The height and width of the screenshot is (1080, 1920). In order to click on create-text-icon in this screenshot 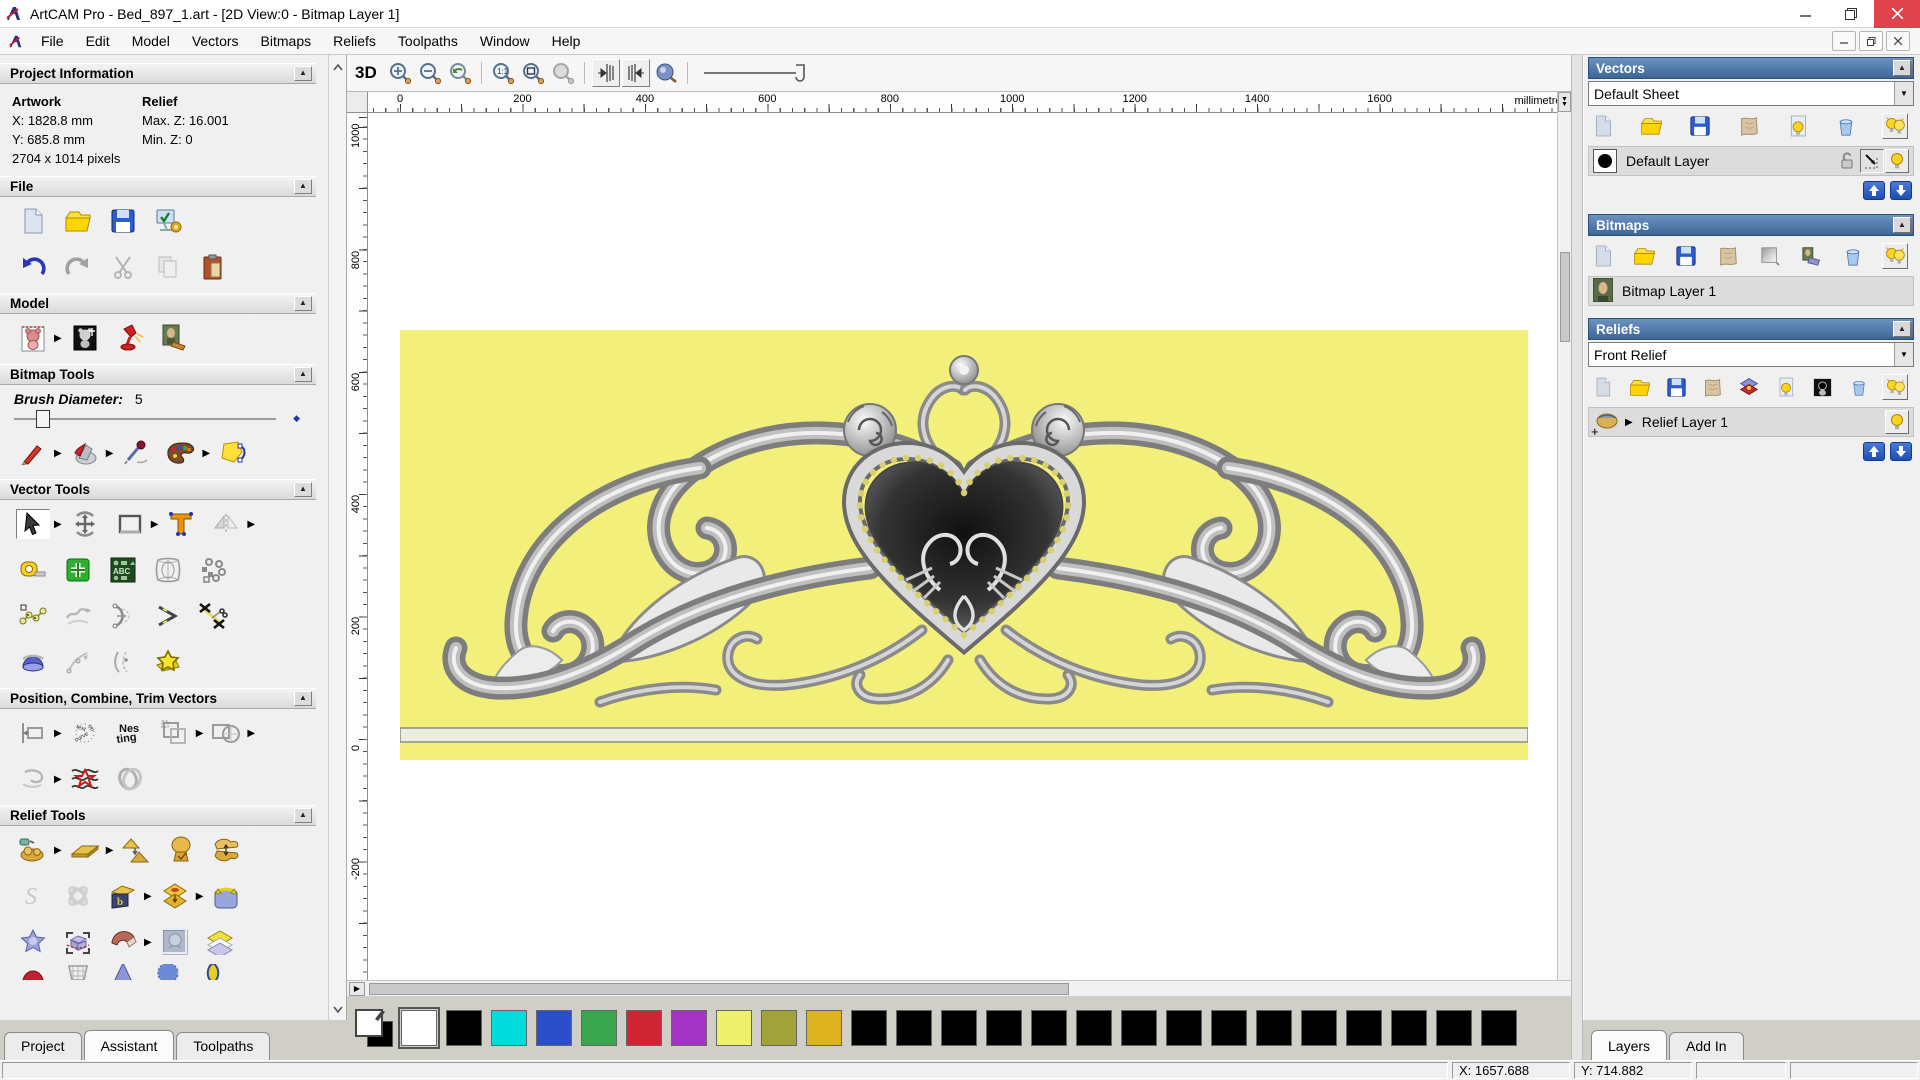, I will do `click(181, 524)`.